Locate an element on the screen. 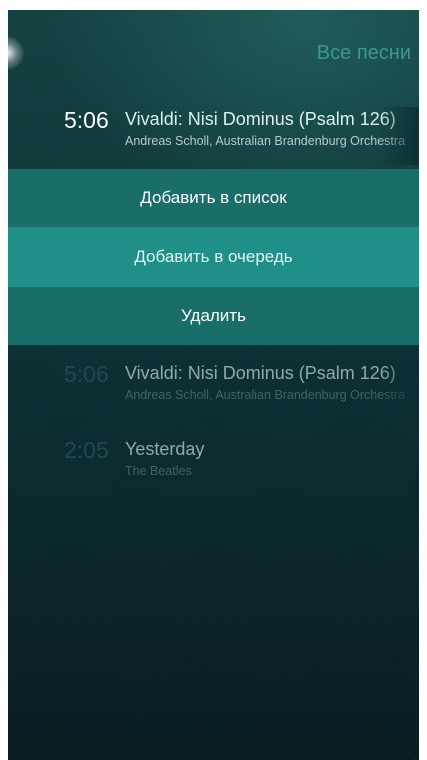 This screenshot has width=427, height=760. track-artist: The Beatles is located at coordinates (158, 471).